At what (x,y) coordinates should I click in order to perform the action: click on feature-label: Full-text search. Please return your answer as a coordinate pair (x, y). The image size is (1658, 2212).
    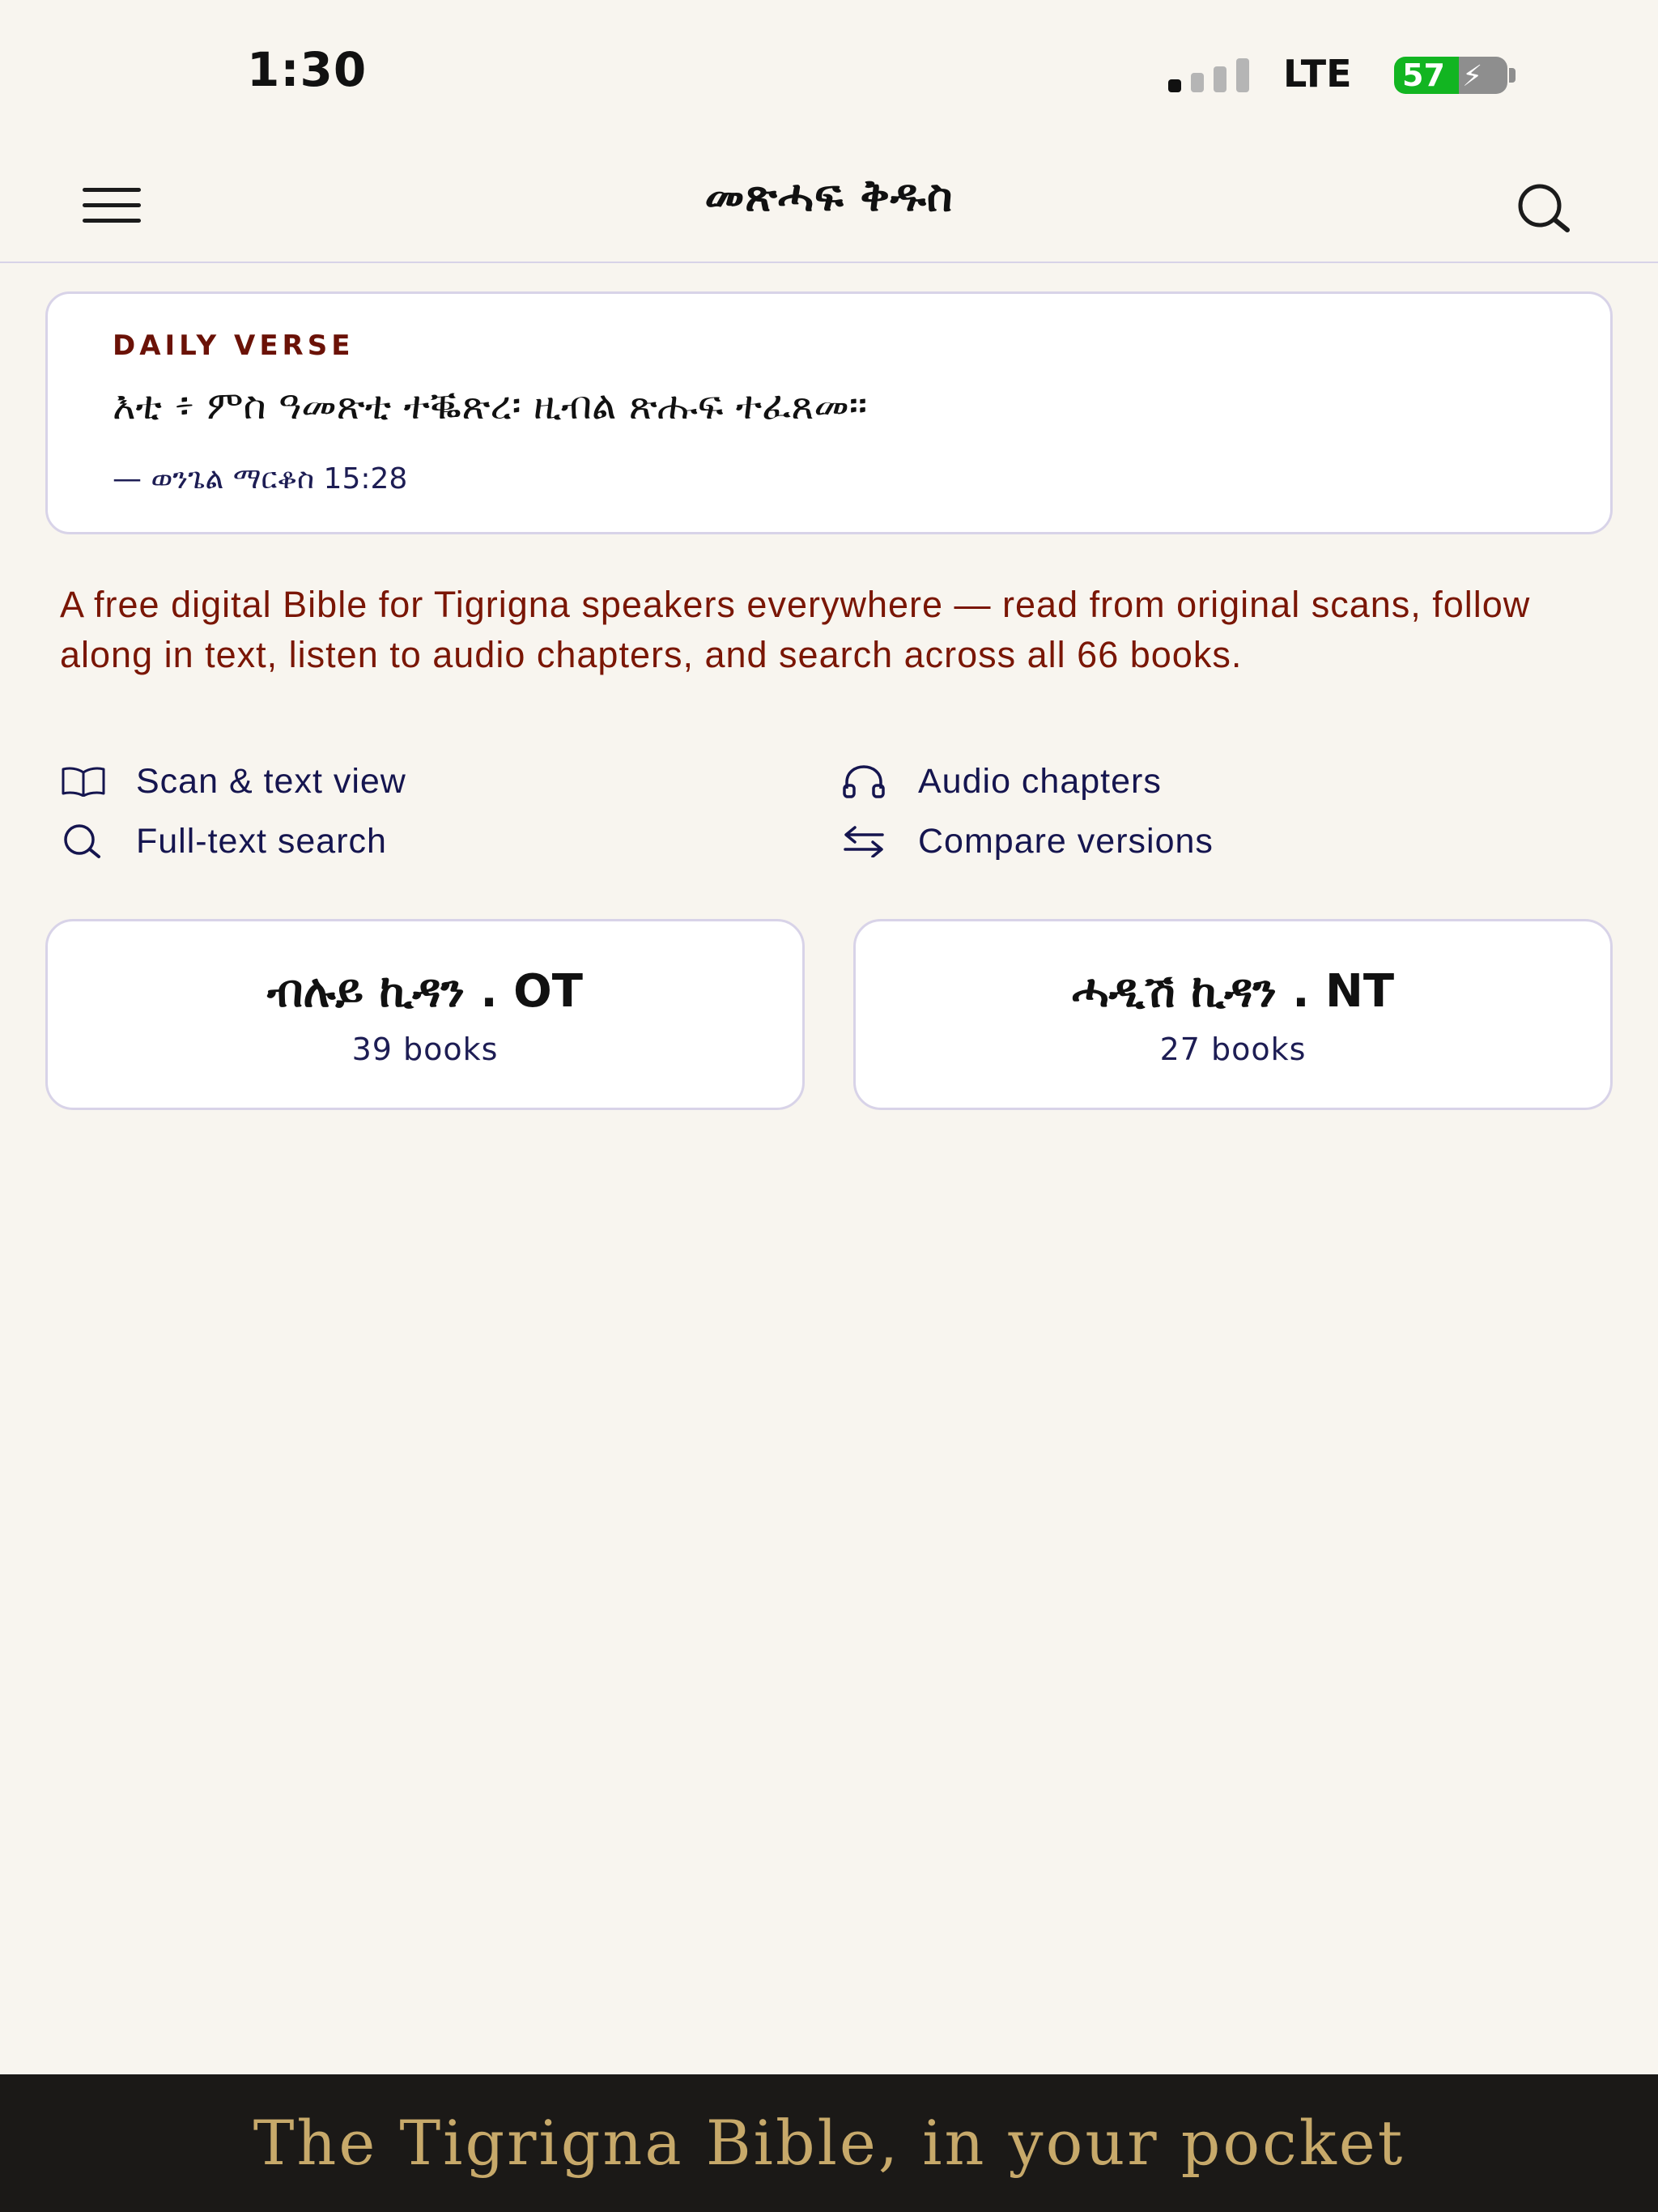
    Looking at the image, I should click on (261, 841).